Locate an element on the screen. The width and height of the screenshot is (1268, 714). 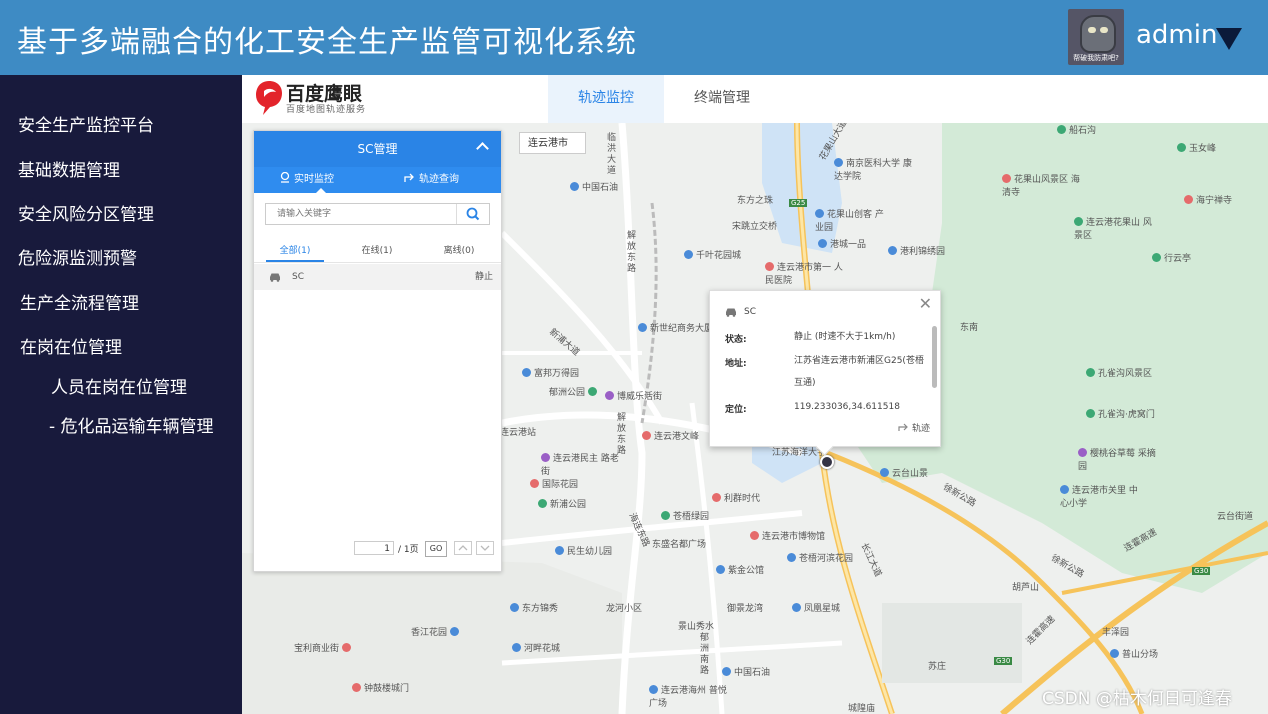
sidebar-subitem-vehicles: - 危化品运输车辆管理 is located at coordinates (131, 424).